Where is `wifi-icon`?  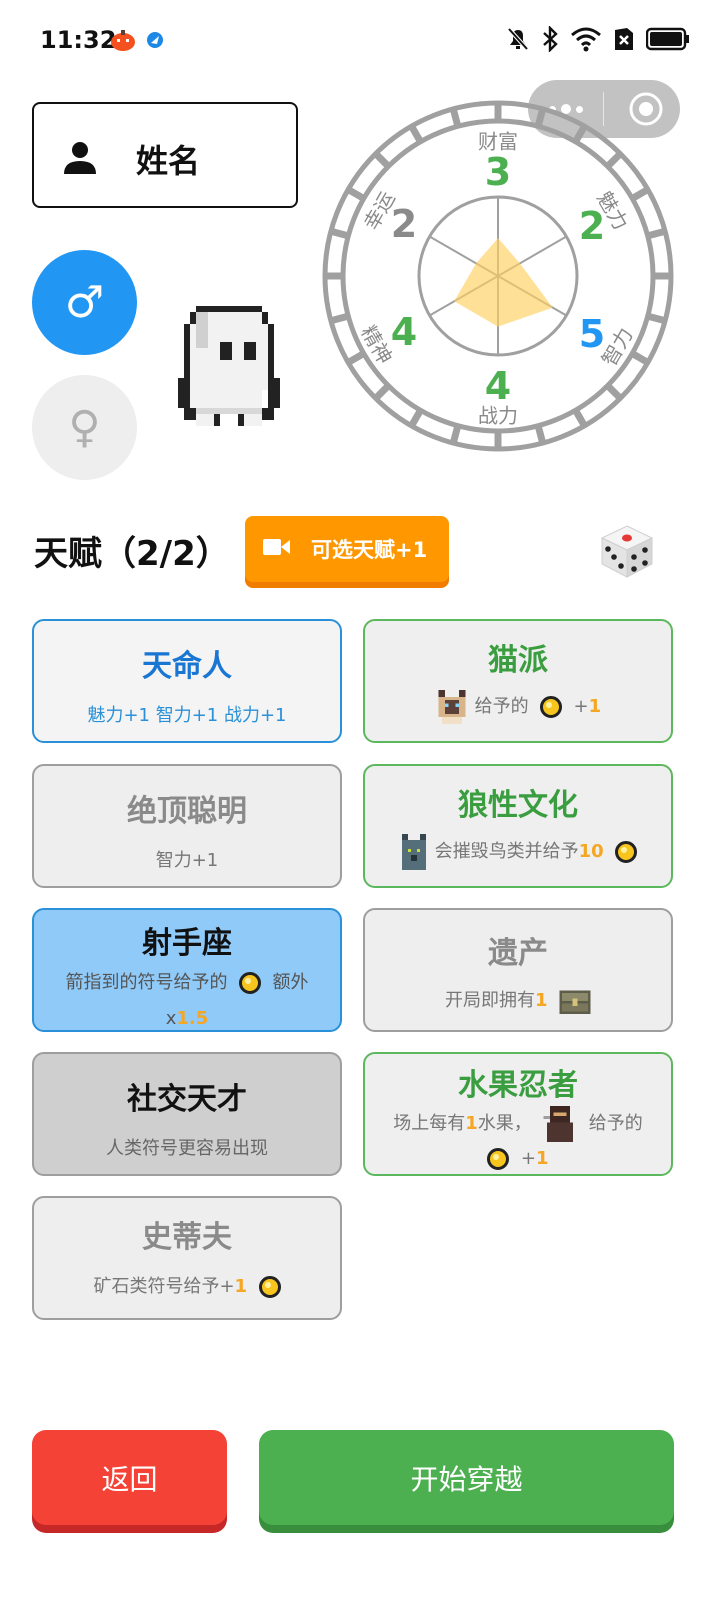 wifi-icon is located at coordinates (586, 39).